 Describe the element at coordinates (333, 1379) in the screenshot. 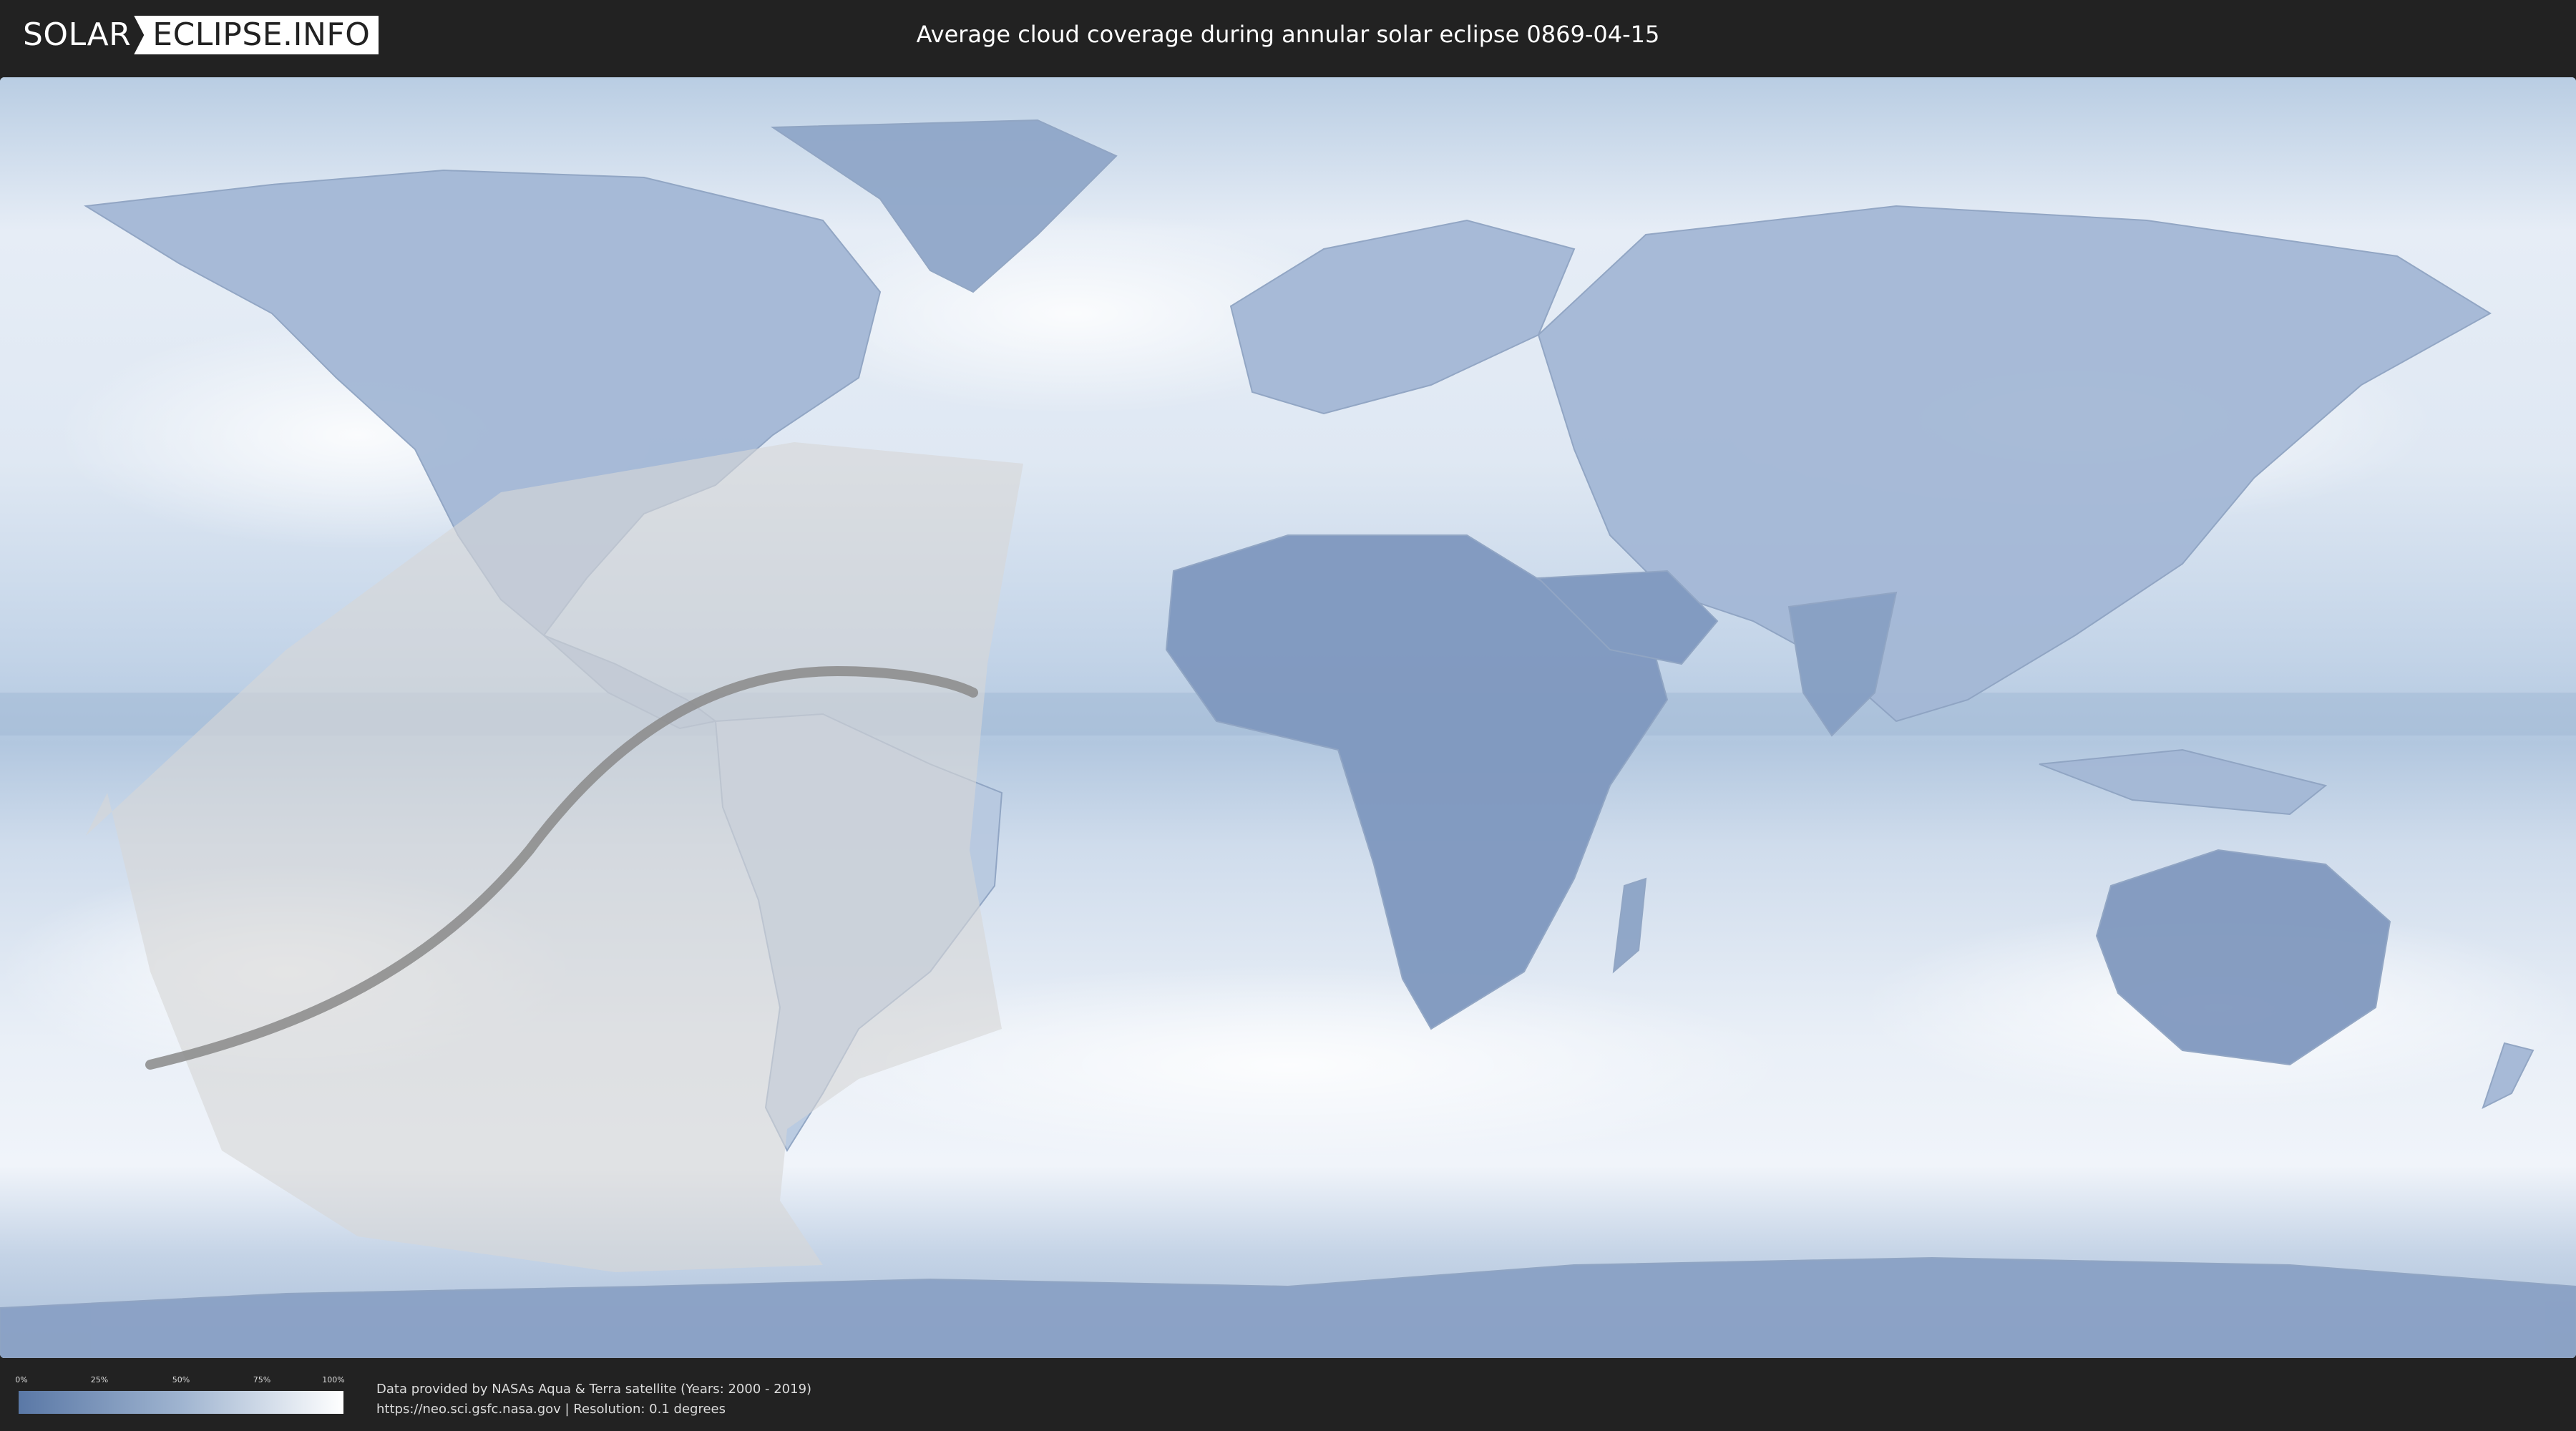

I see `legend-tick-100: 100%` at that location.